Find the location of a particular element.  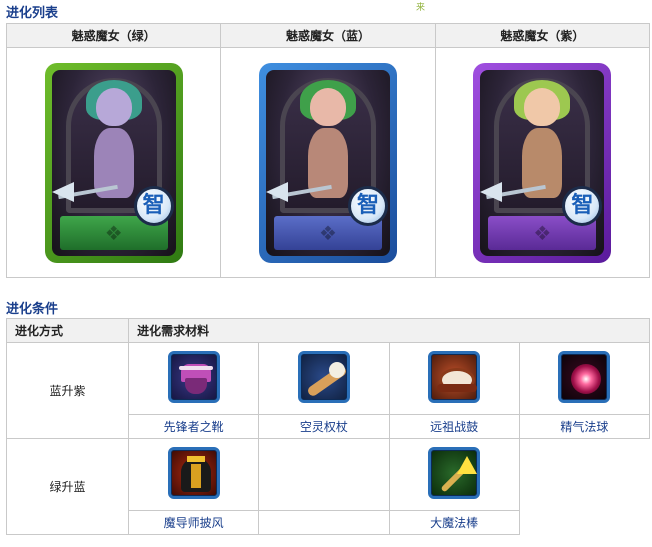

evolution-list-heading: 进化列表 is located at coordinates (32, 13).